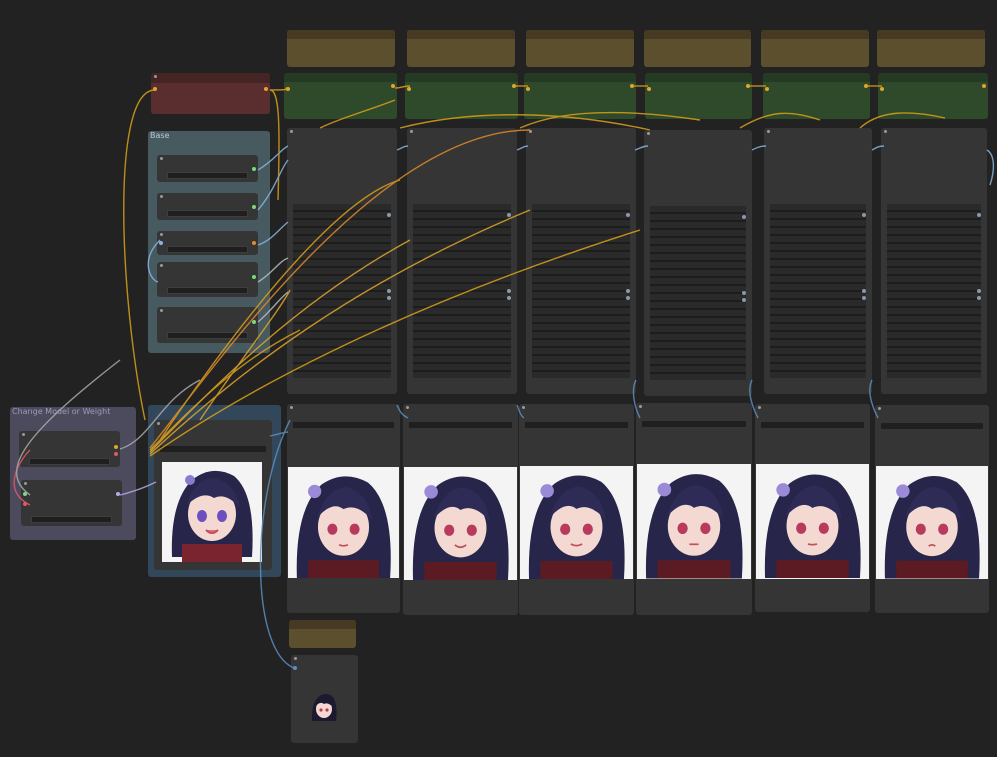  What do you see at coordinates (580, 48) in the screenshot?
I see `column-3-prompt-node` at bounding box center [580, 48].